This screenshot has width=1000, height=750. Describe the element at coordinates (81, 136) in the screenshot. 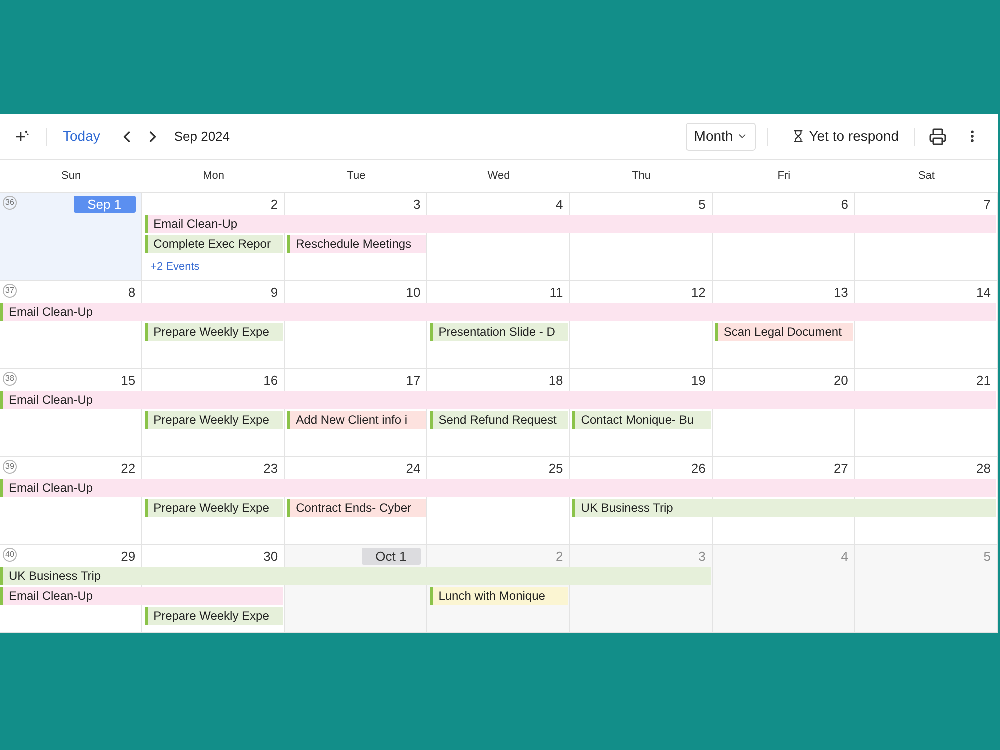

I see `today-button: Today` at that location.